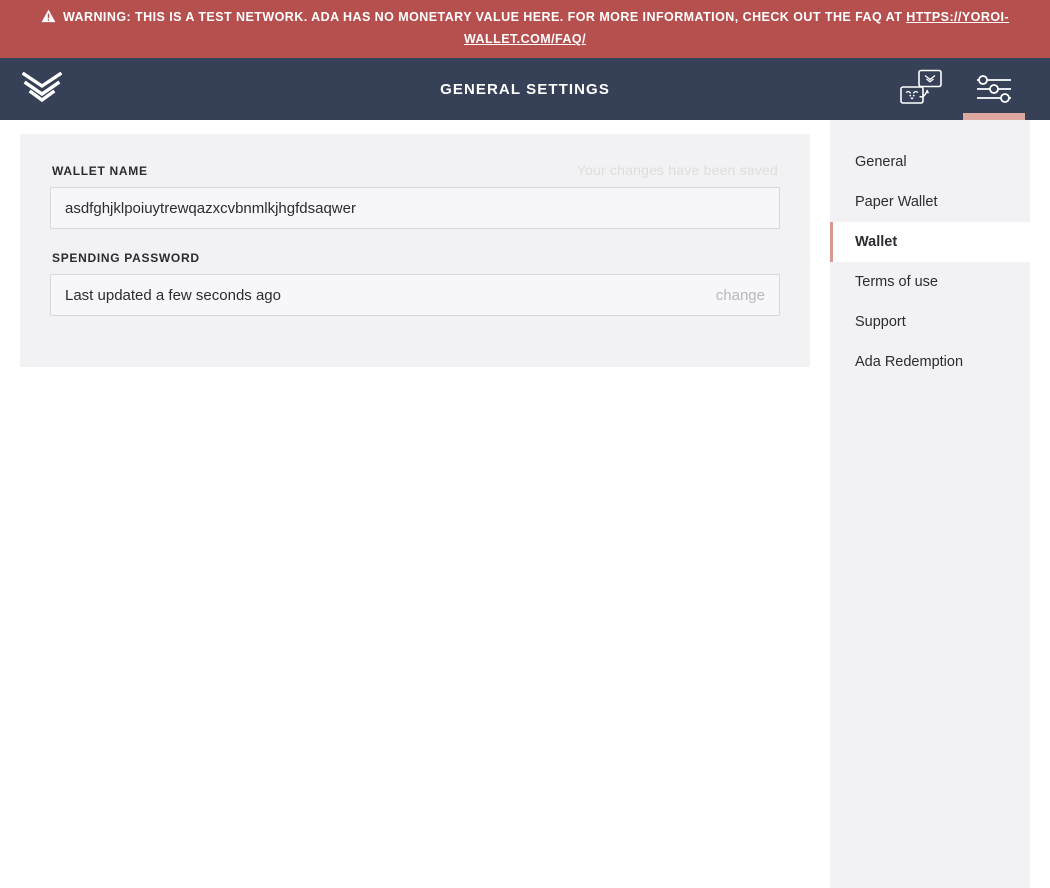  What do you see at coordinates (876, 242) in the screenshot?
I see `menu-item-label: Wallet` at bounding box center [876, 242].